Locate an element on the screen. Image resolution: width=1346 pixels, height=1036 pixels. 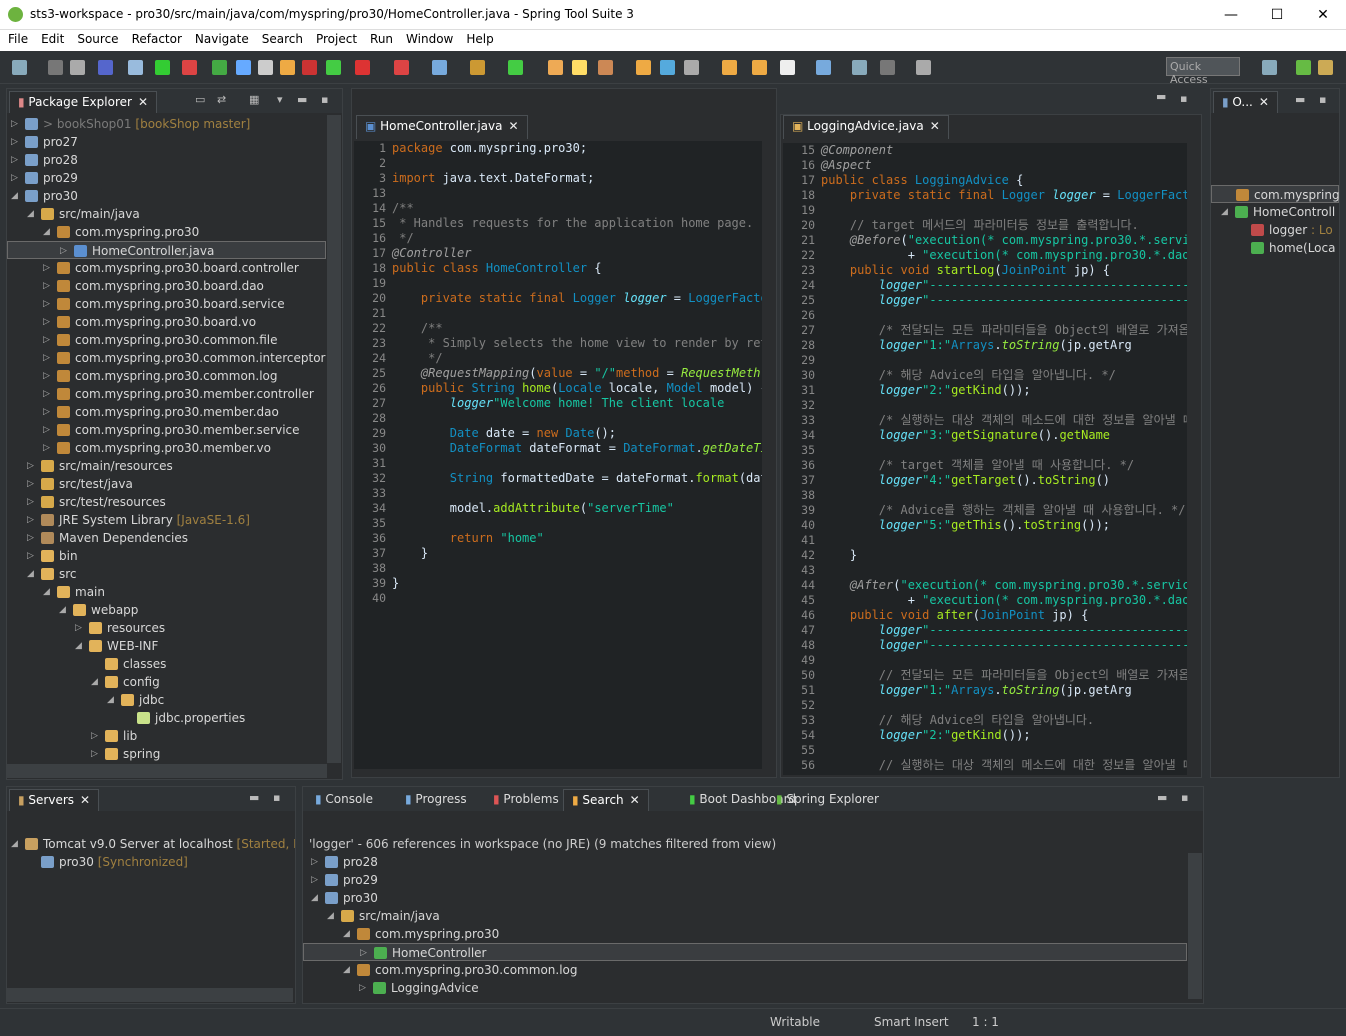
tree-item: ▷ pro27 is located at coordinates (166, 142).